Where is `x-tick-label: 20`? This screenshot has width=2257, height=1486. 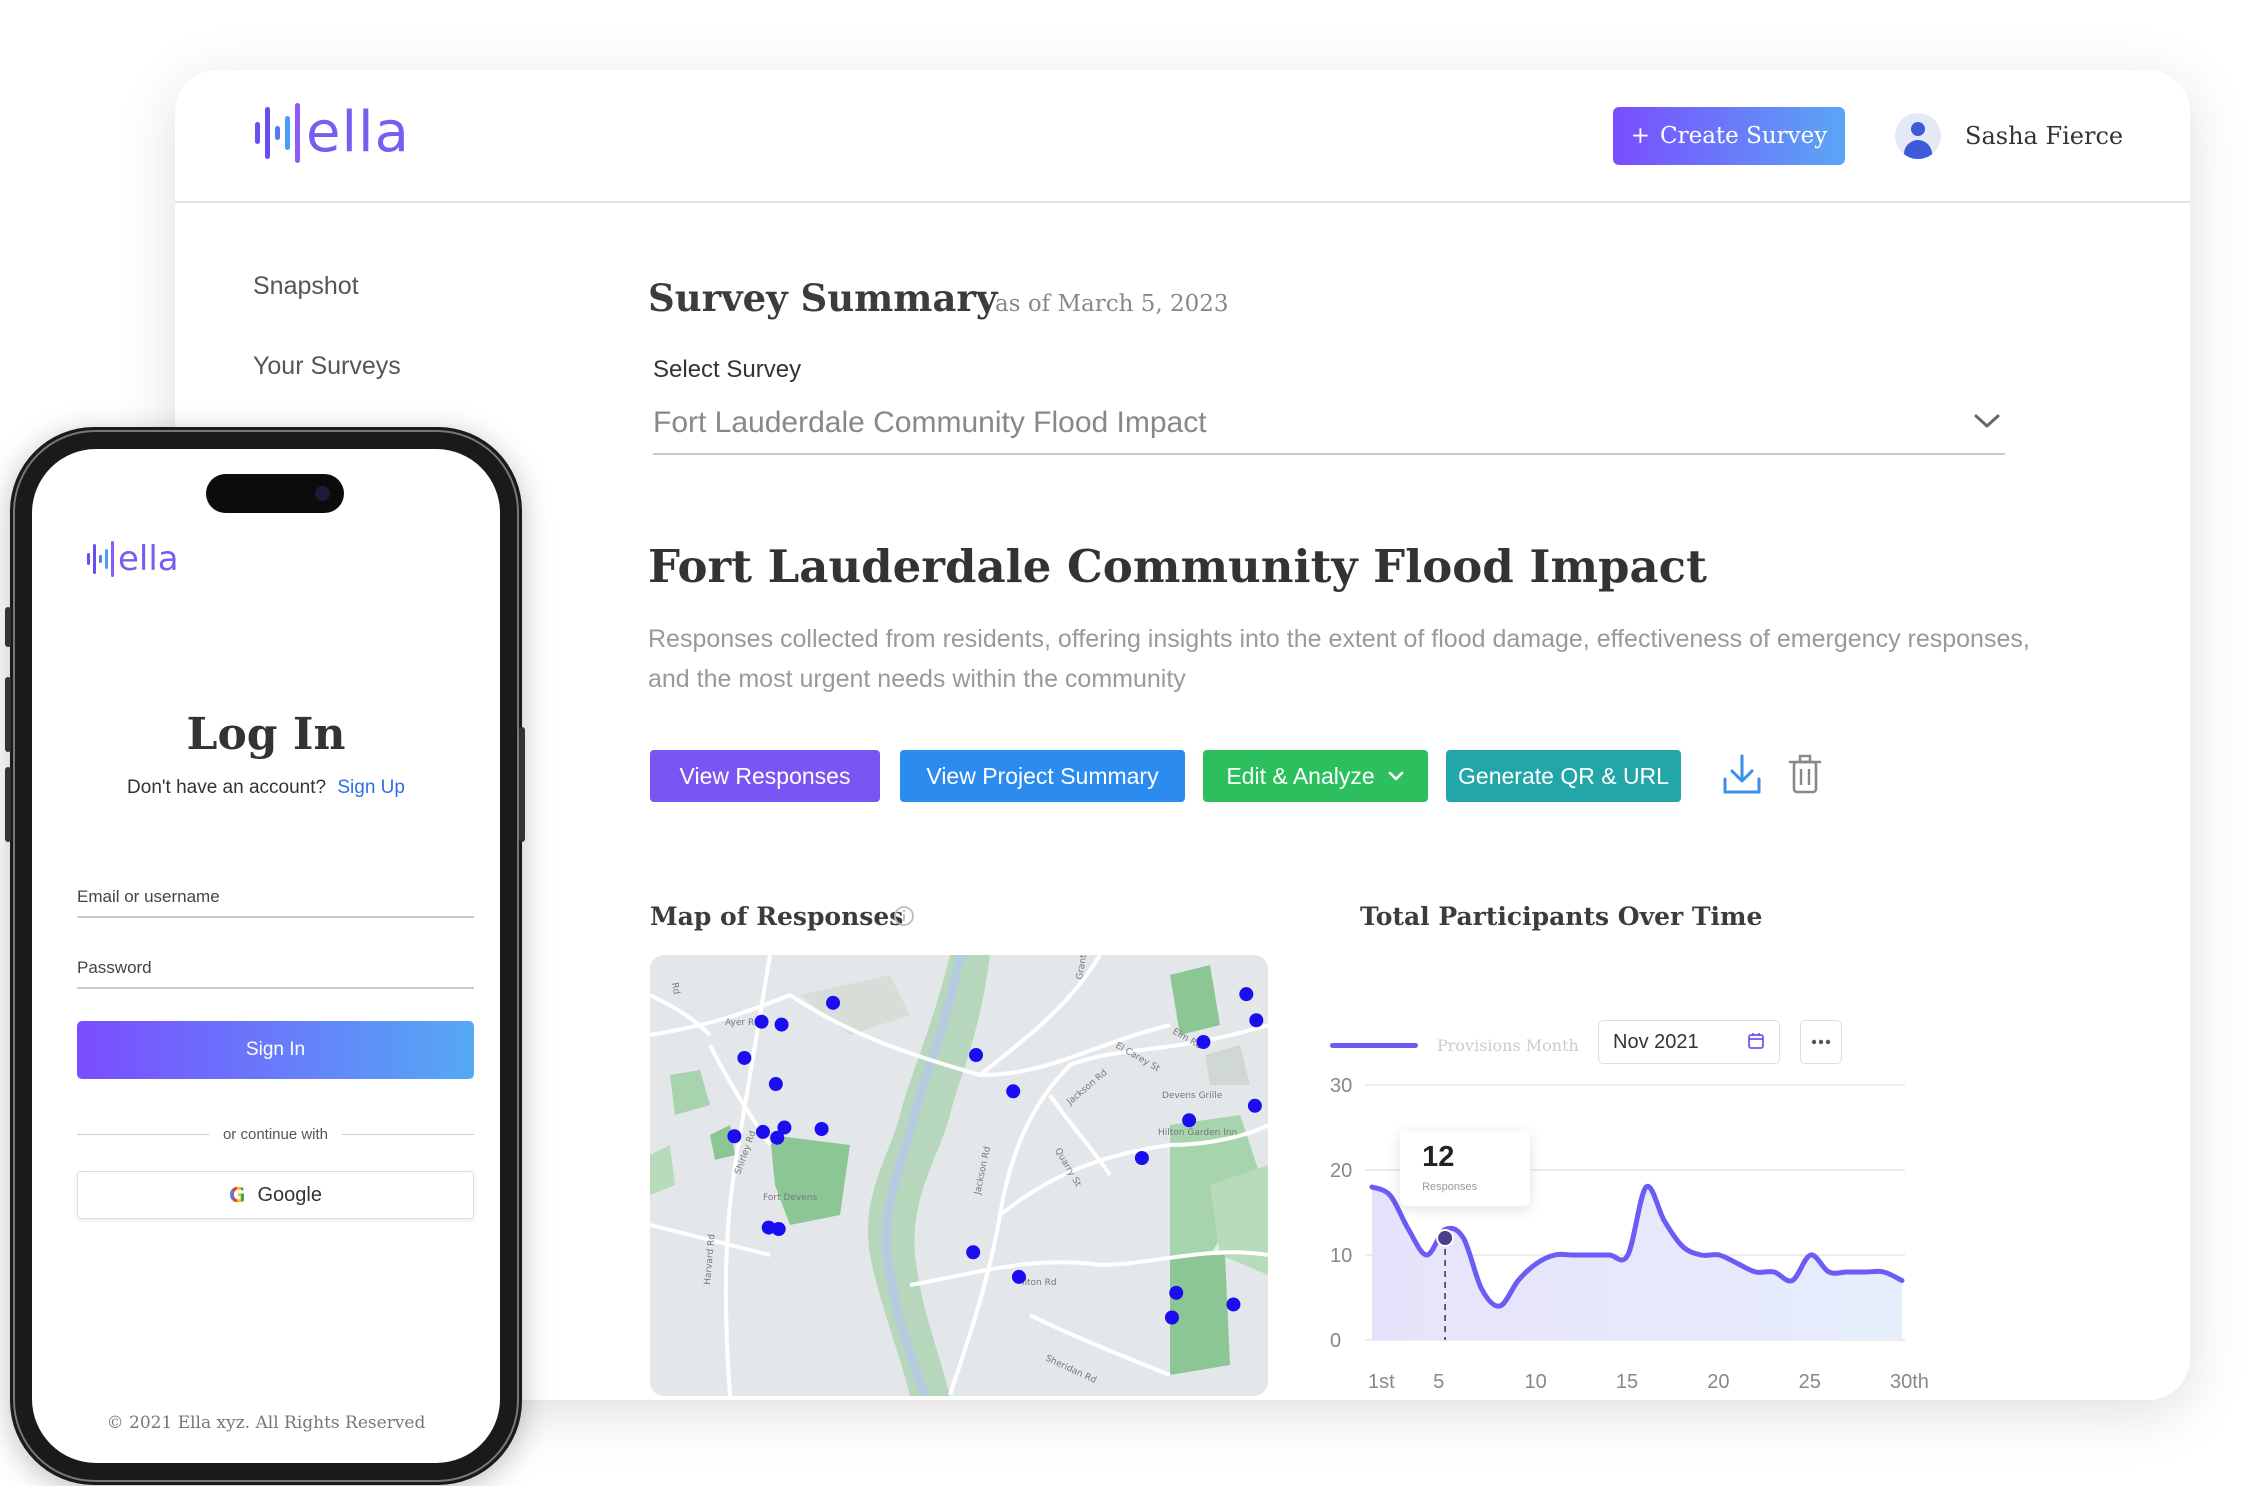 x-tick-label: 20 is located at coordinates (1718, 1382).